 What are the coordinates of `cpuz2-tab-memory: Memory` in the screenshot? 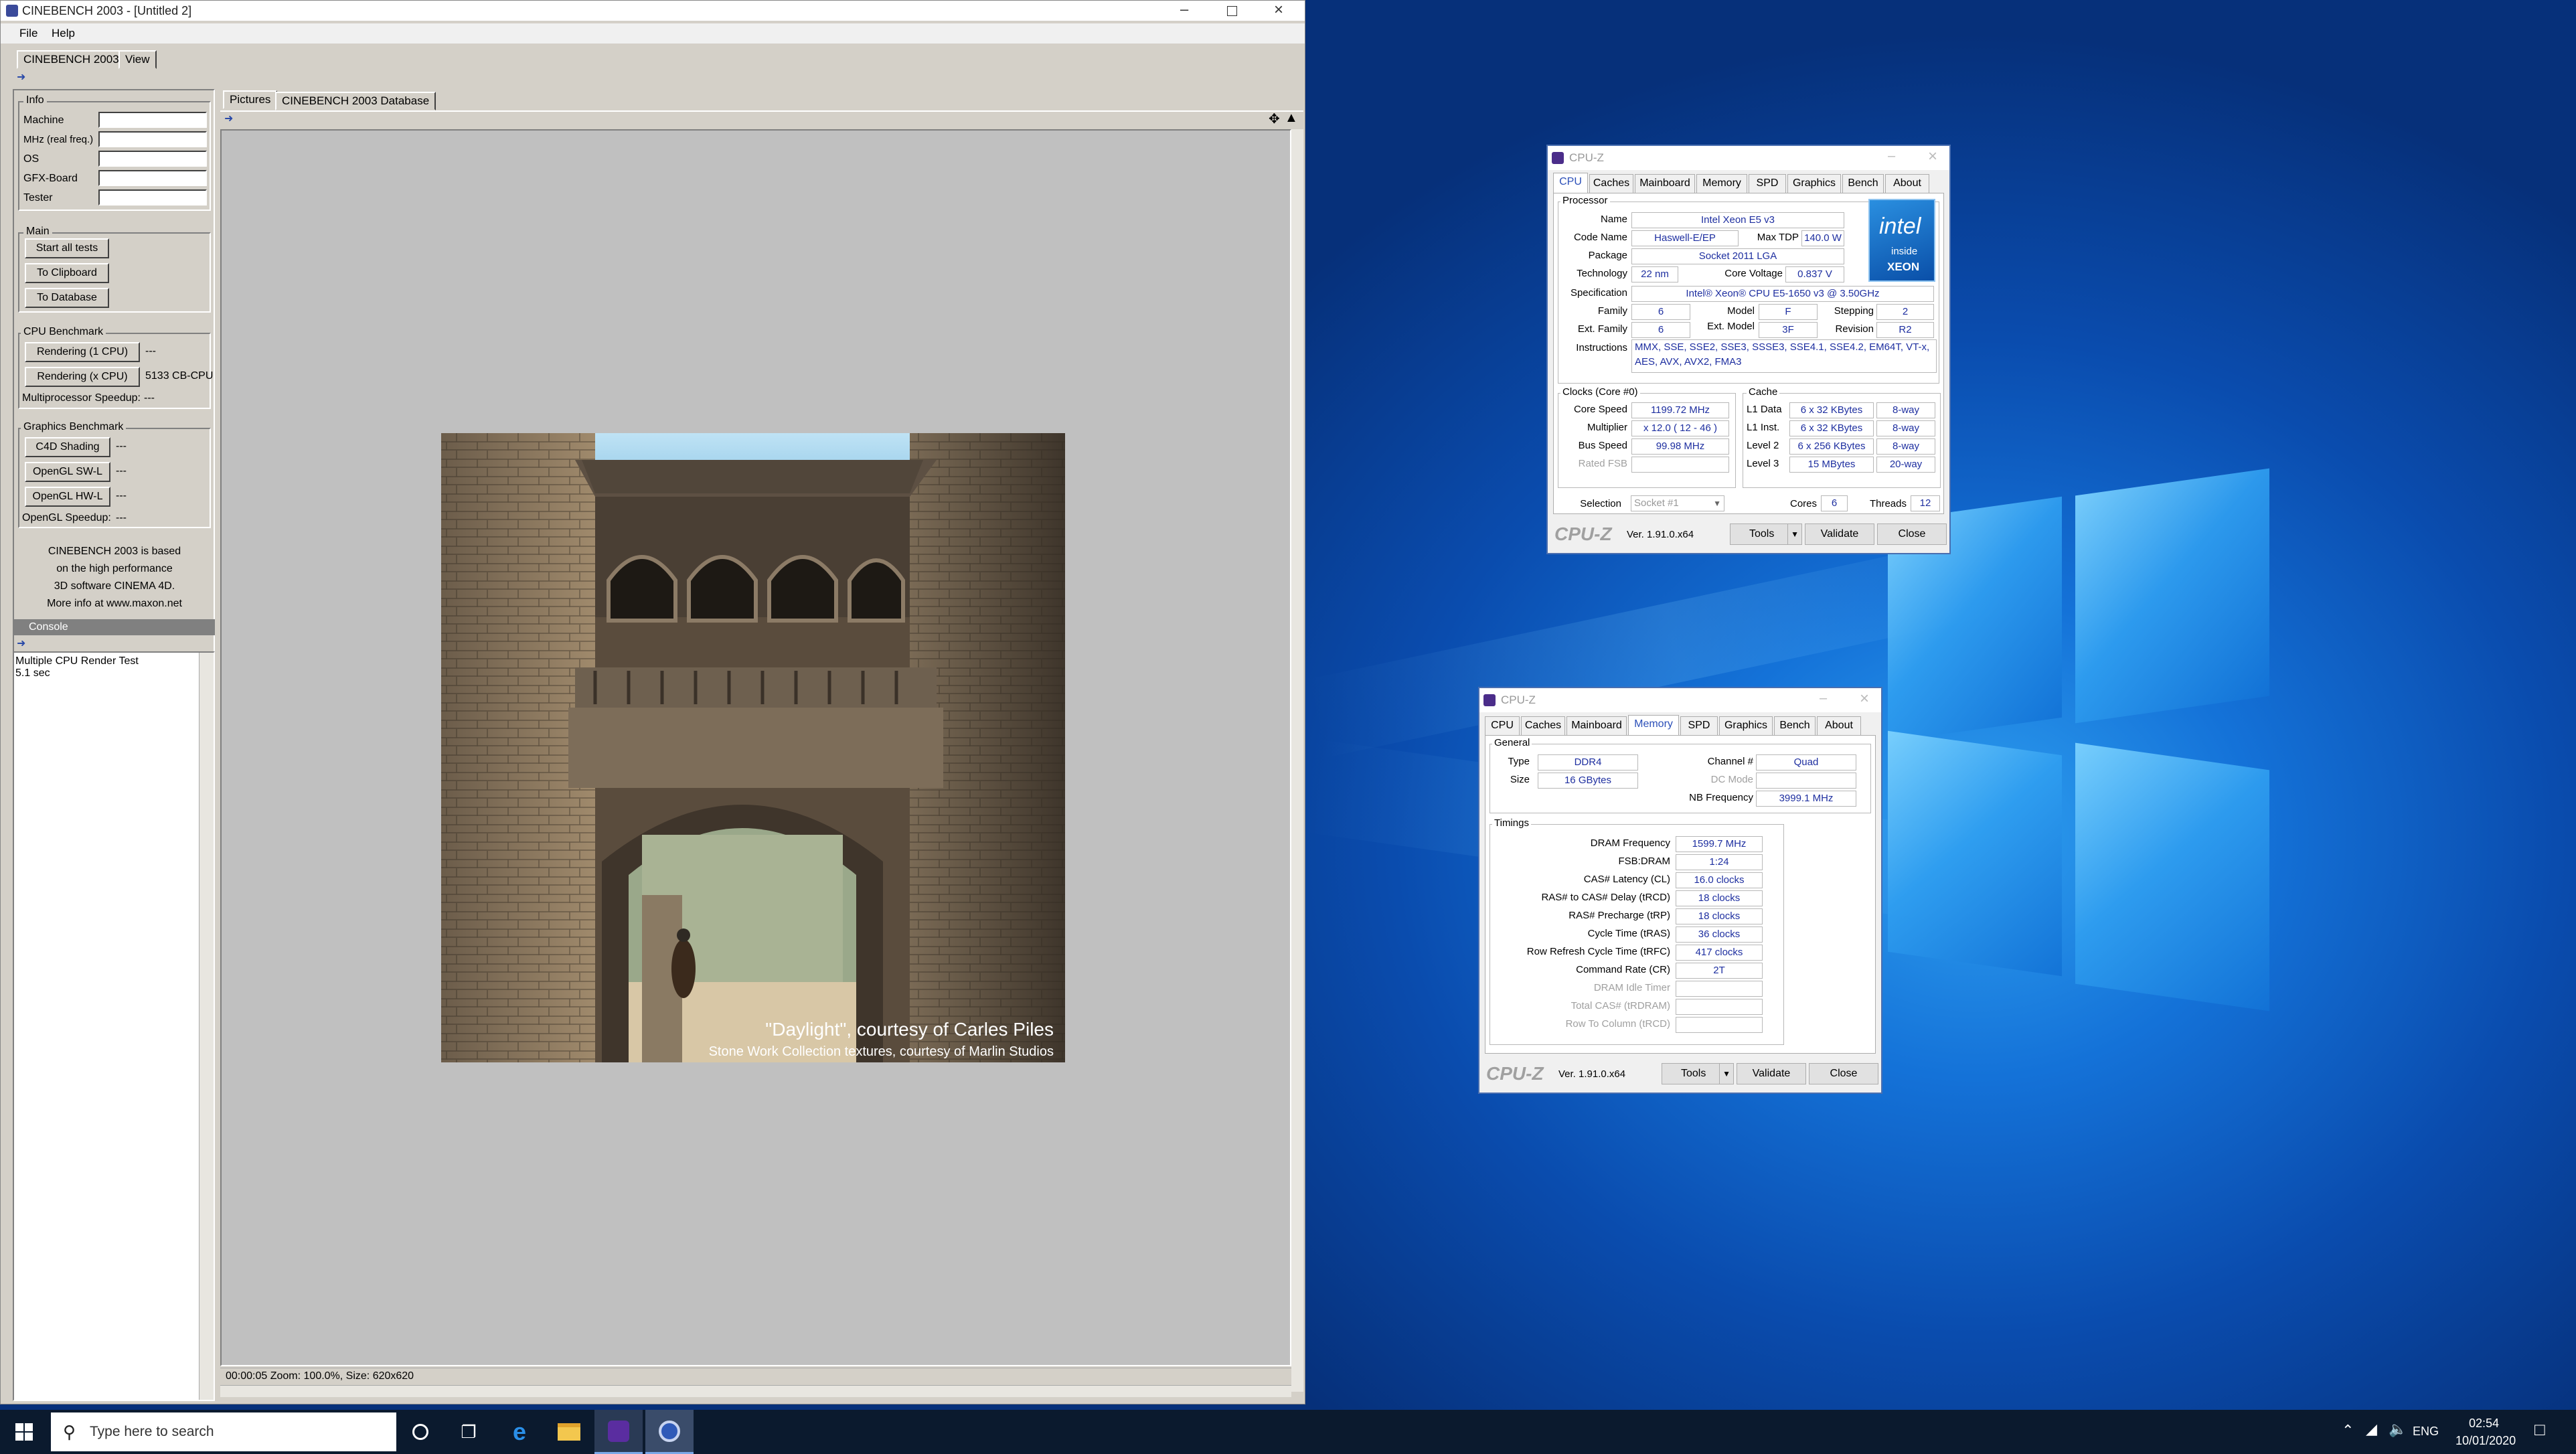 It's located at (1654, 725).